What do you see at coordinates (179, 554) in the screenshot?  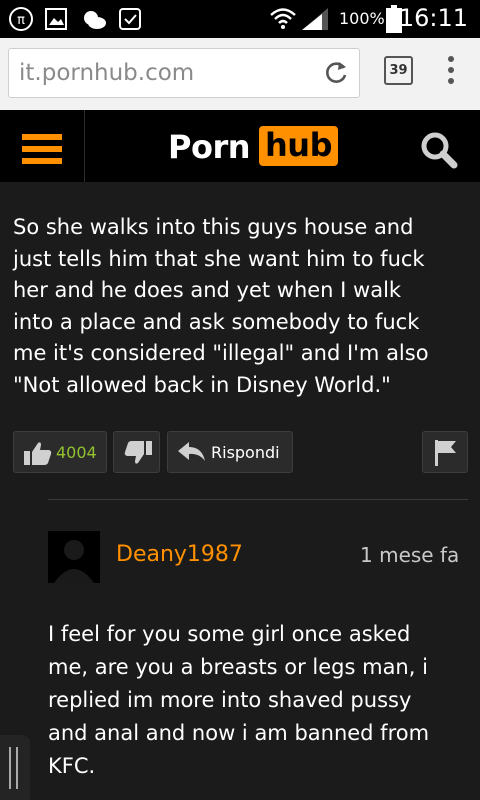 I see `comment-username: Deany1987` at bounding box center [179, 554].